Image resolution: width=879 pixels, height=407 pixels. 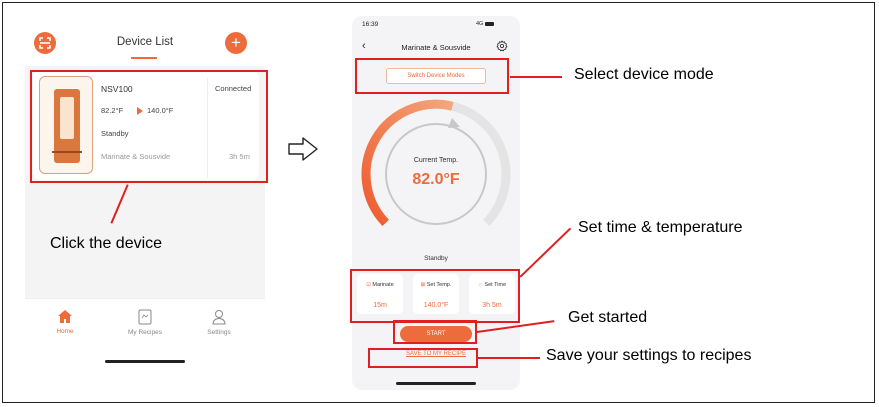 I want to click on tab-bar: Home My Recipes Settings, so click(x=145, y=335).